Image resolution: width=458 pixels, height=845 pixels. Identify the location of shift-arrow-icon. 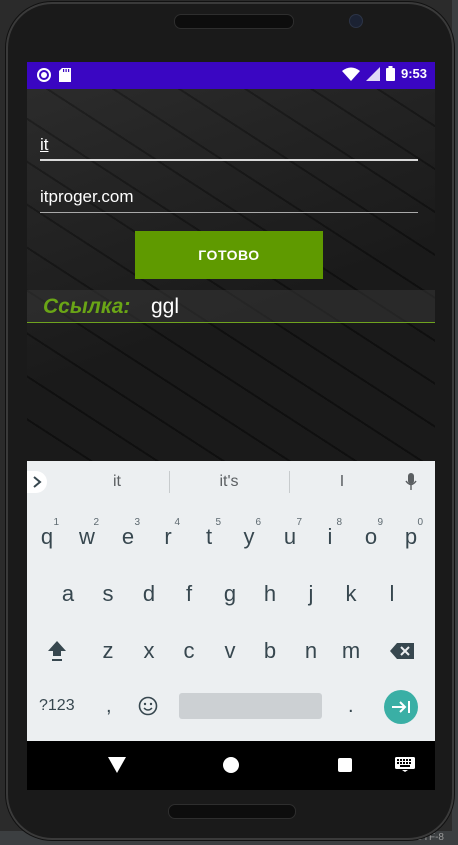
(57, 651).